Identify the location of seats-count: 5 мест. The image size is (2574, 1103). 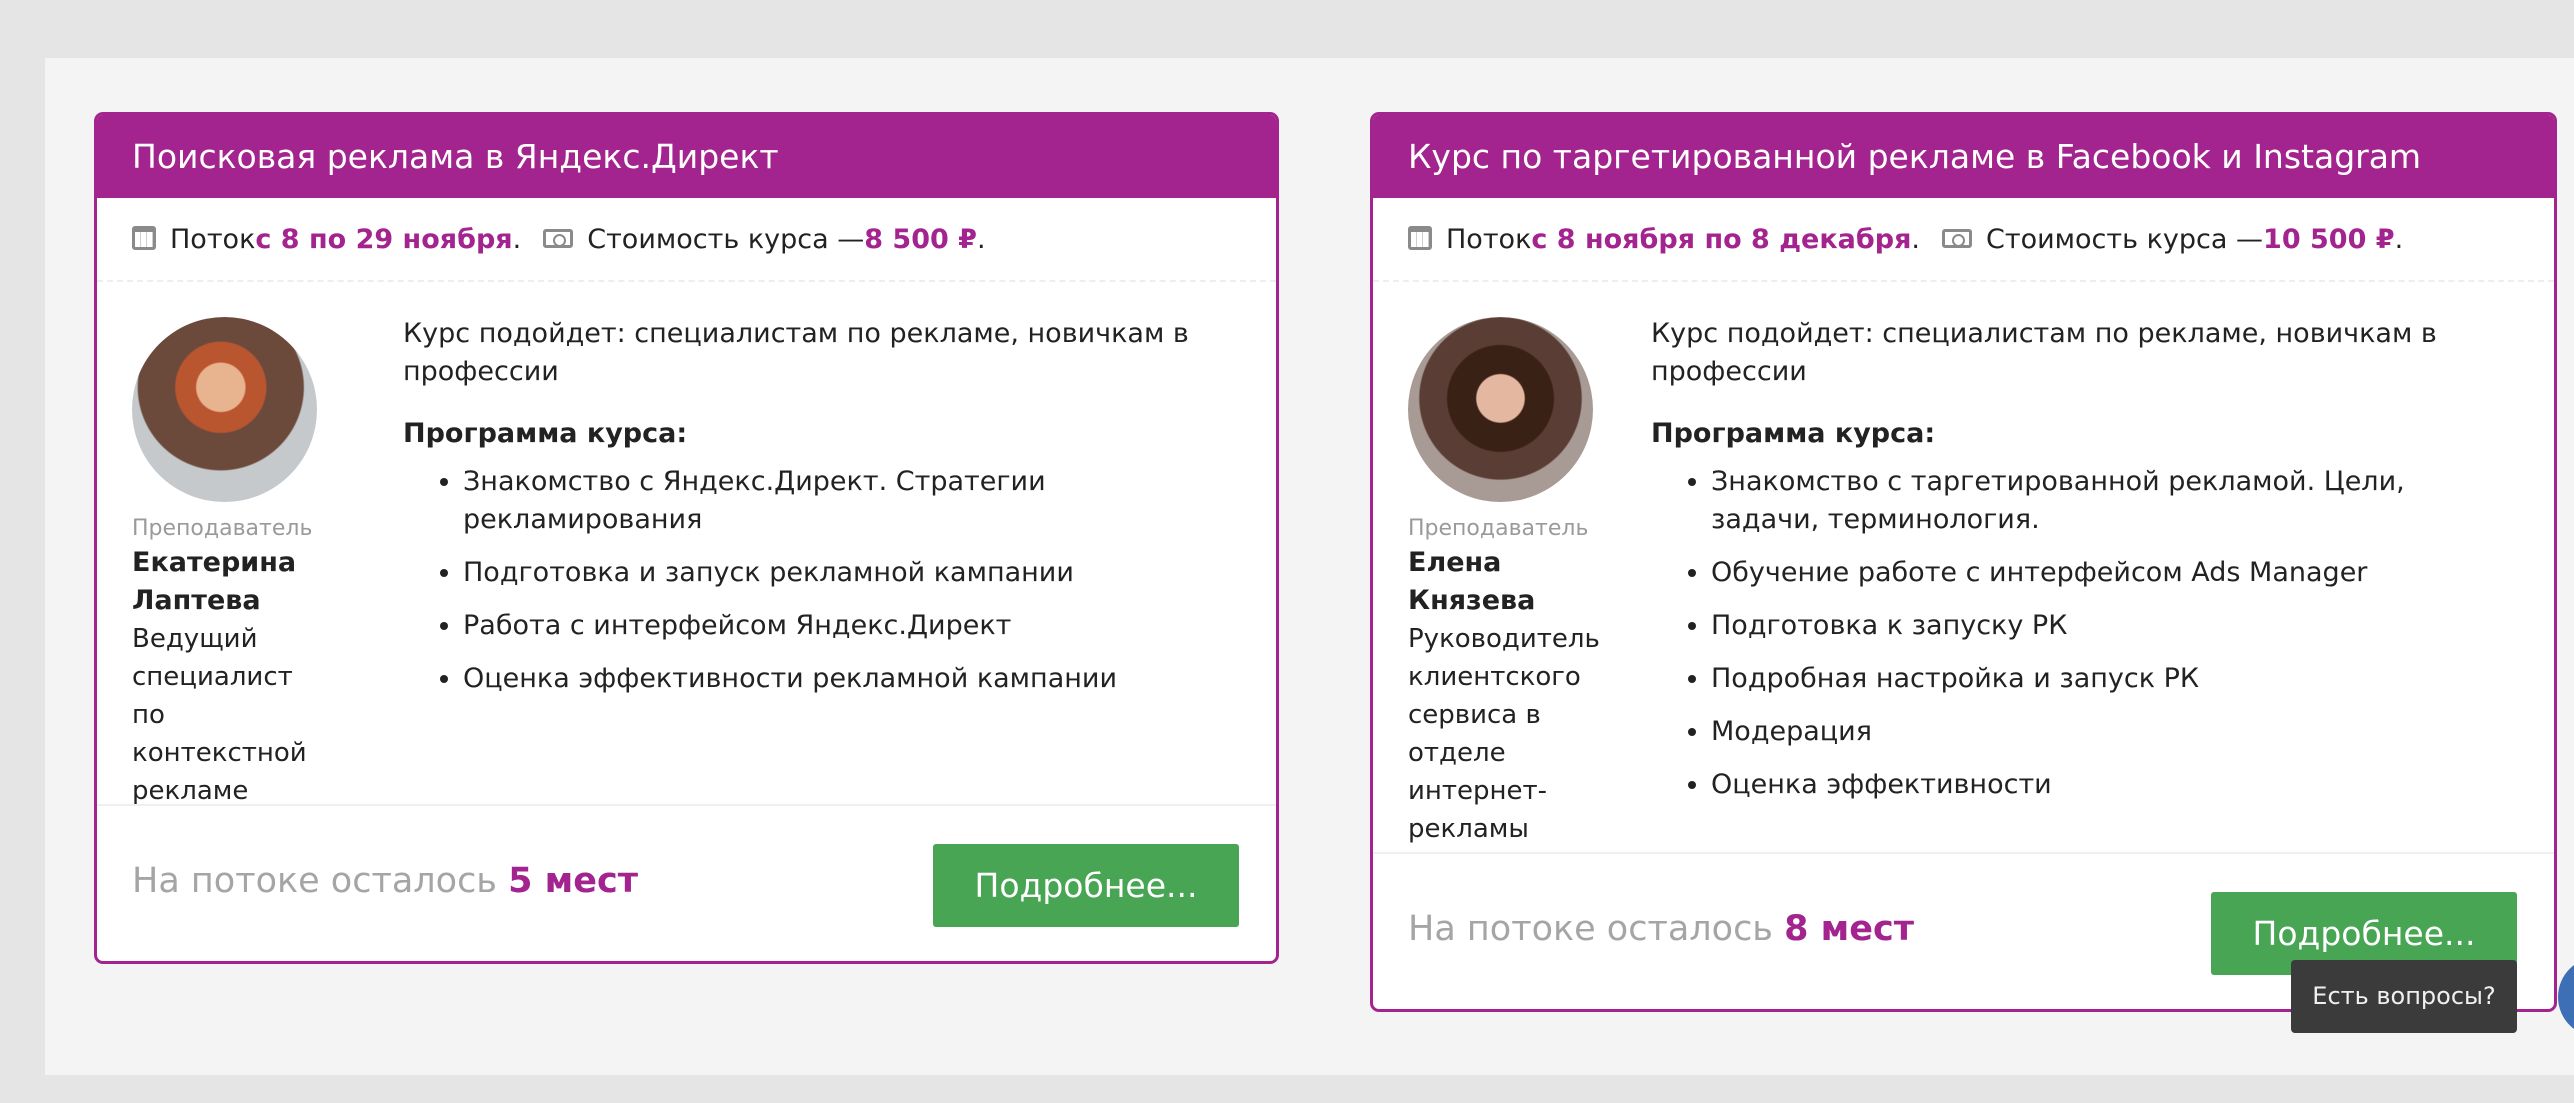
(573, 881).